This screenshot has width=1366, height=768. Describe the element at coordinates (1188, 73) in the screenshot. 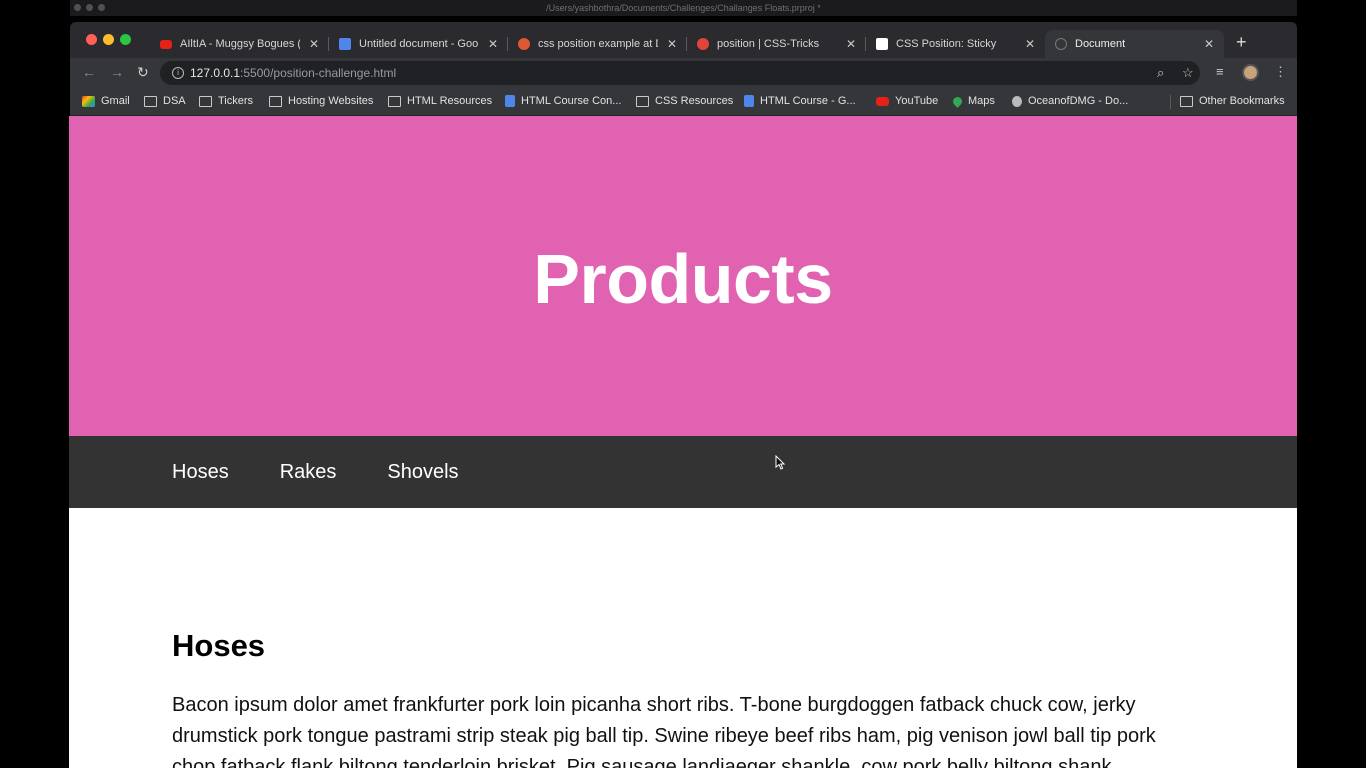

I see `bookmark-star-icon: ☆` at that location.